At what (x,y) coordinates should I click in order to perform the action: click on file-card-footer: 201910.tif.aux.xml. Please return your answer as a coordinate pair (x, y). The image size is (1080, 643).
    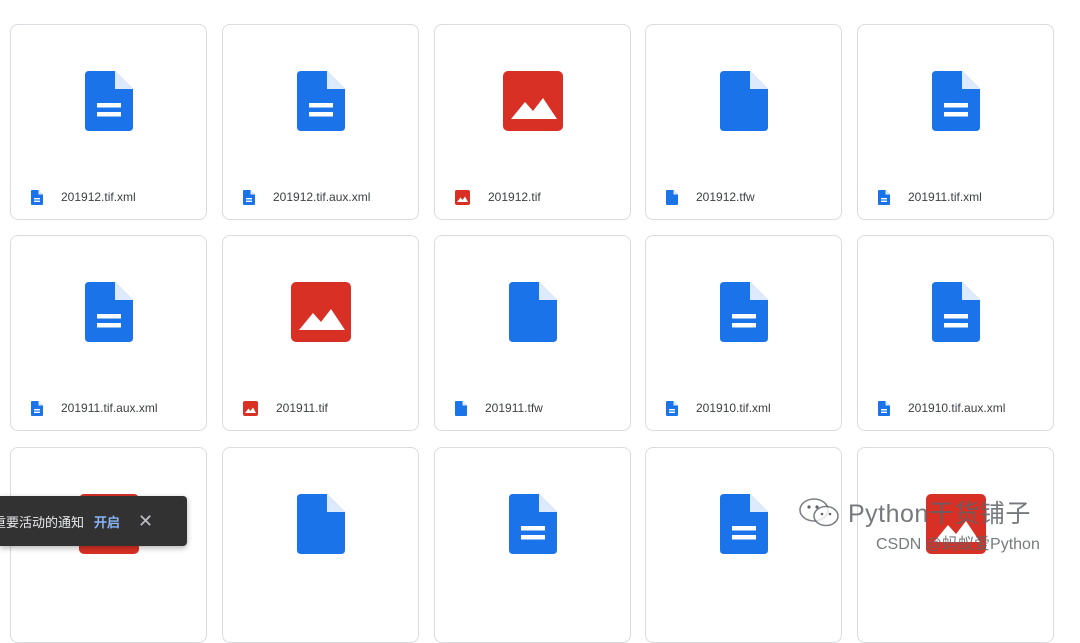
    Looking at the image, I should click on (941, 408).